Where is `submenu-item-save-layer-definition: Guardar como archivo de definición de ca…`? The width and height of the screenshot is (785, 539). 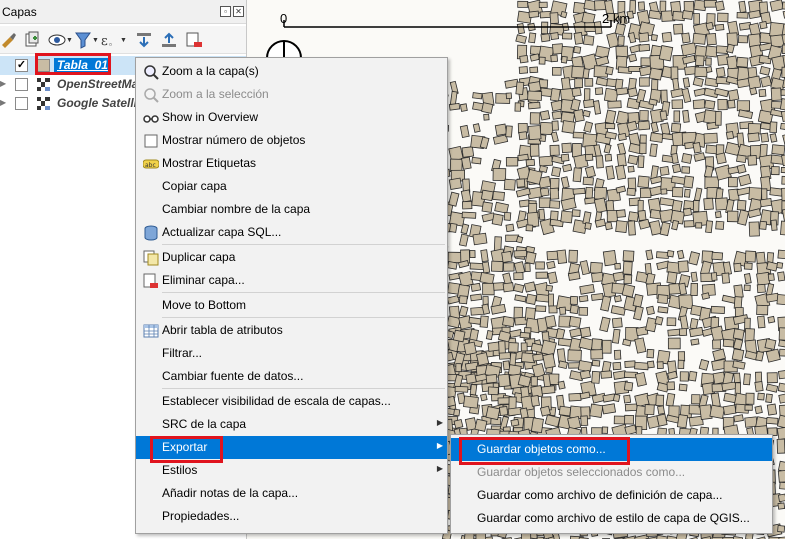 submenu-item-save-layer-definition: Guardar como archivo de definición de ca… is located at coordinates (611, 495).